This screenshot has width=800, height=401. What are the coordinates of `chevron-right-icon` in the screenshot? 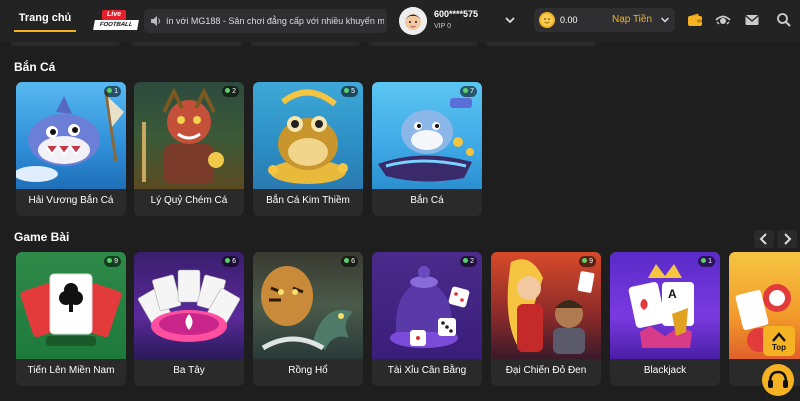 It's located at (788, 239).